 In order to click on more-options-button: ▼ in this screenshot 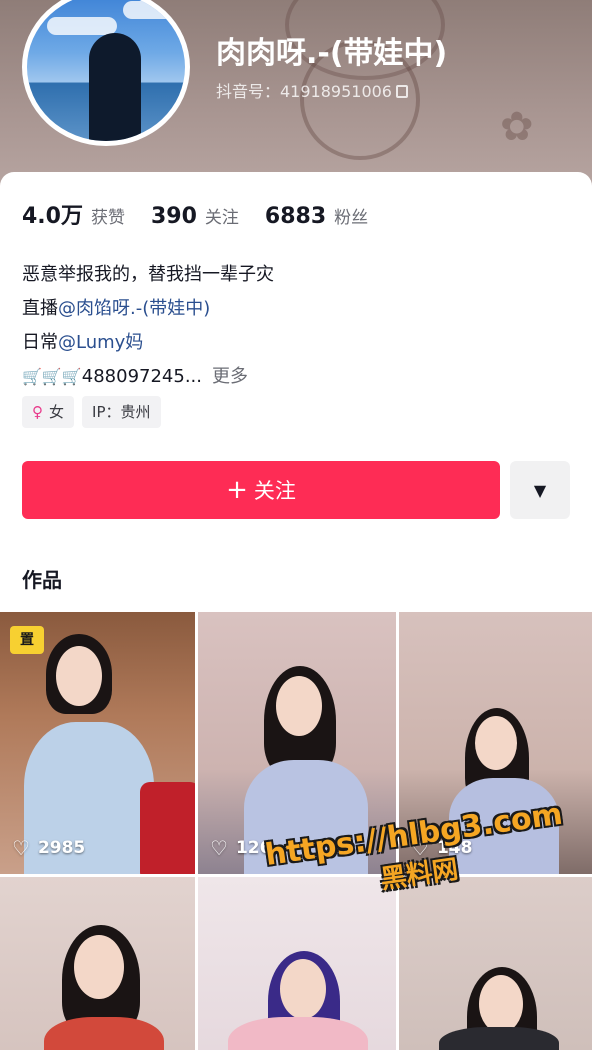, I will do `click(540, 490)`.